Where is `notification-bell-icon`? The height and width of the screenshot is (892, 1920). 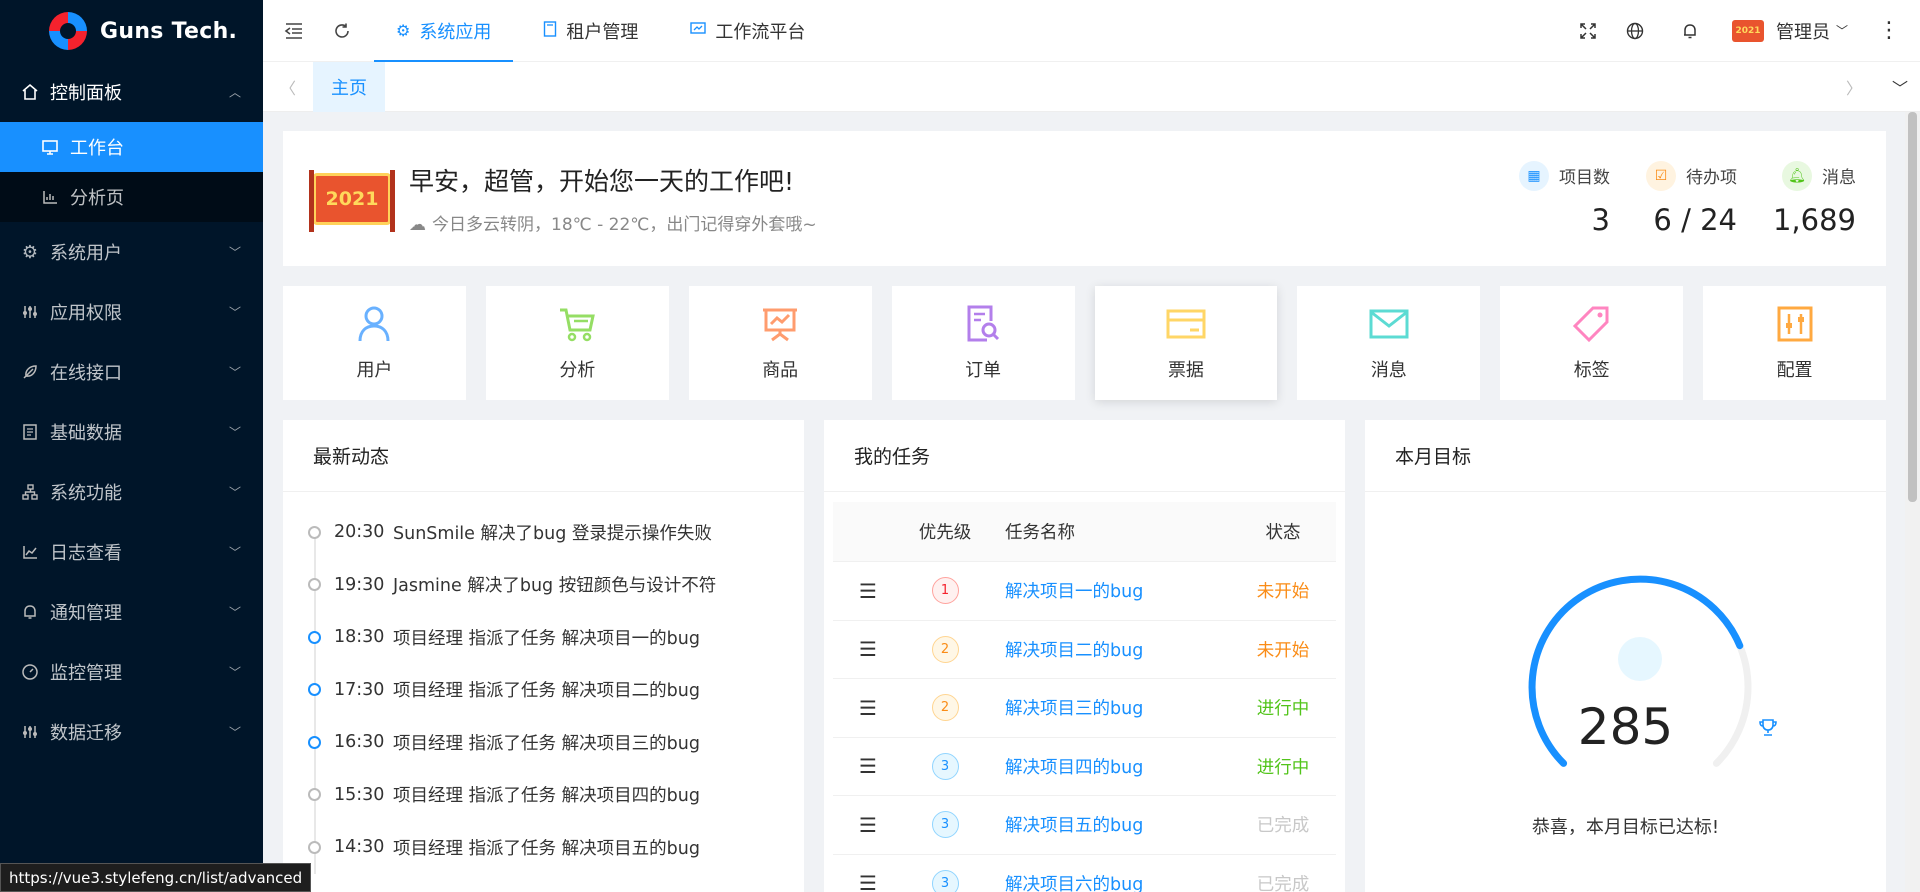
notification-bell-icon is located at coordinates (1690, 31).